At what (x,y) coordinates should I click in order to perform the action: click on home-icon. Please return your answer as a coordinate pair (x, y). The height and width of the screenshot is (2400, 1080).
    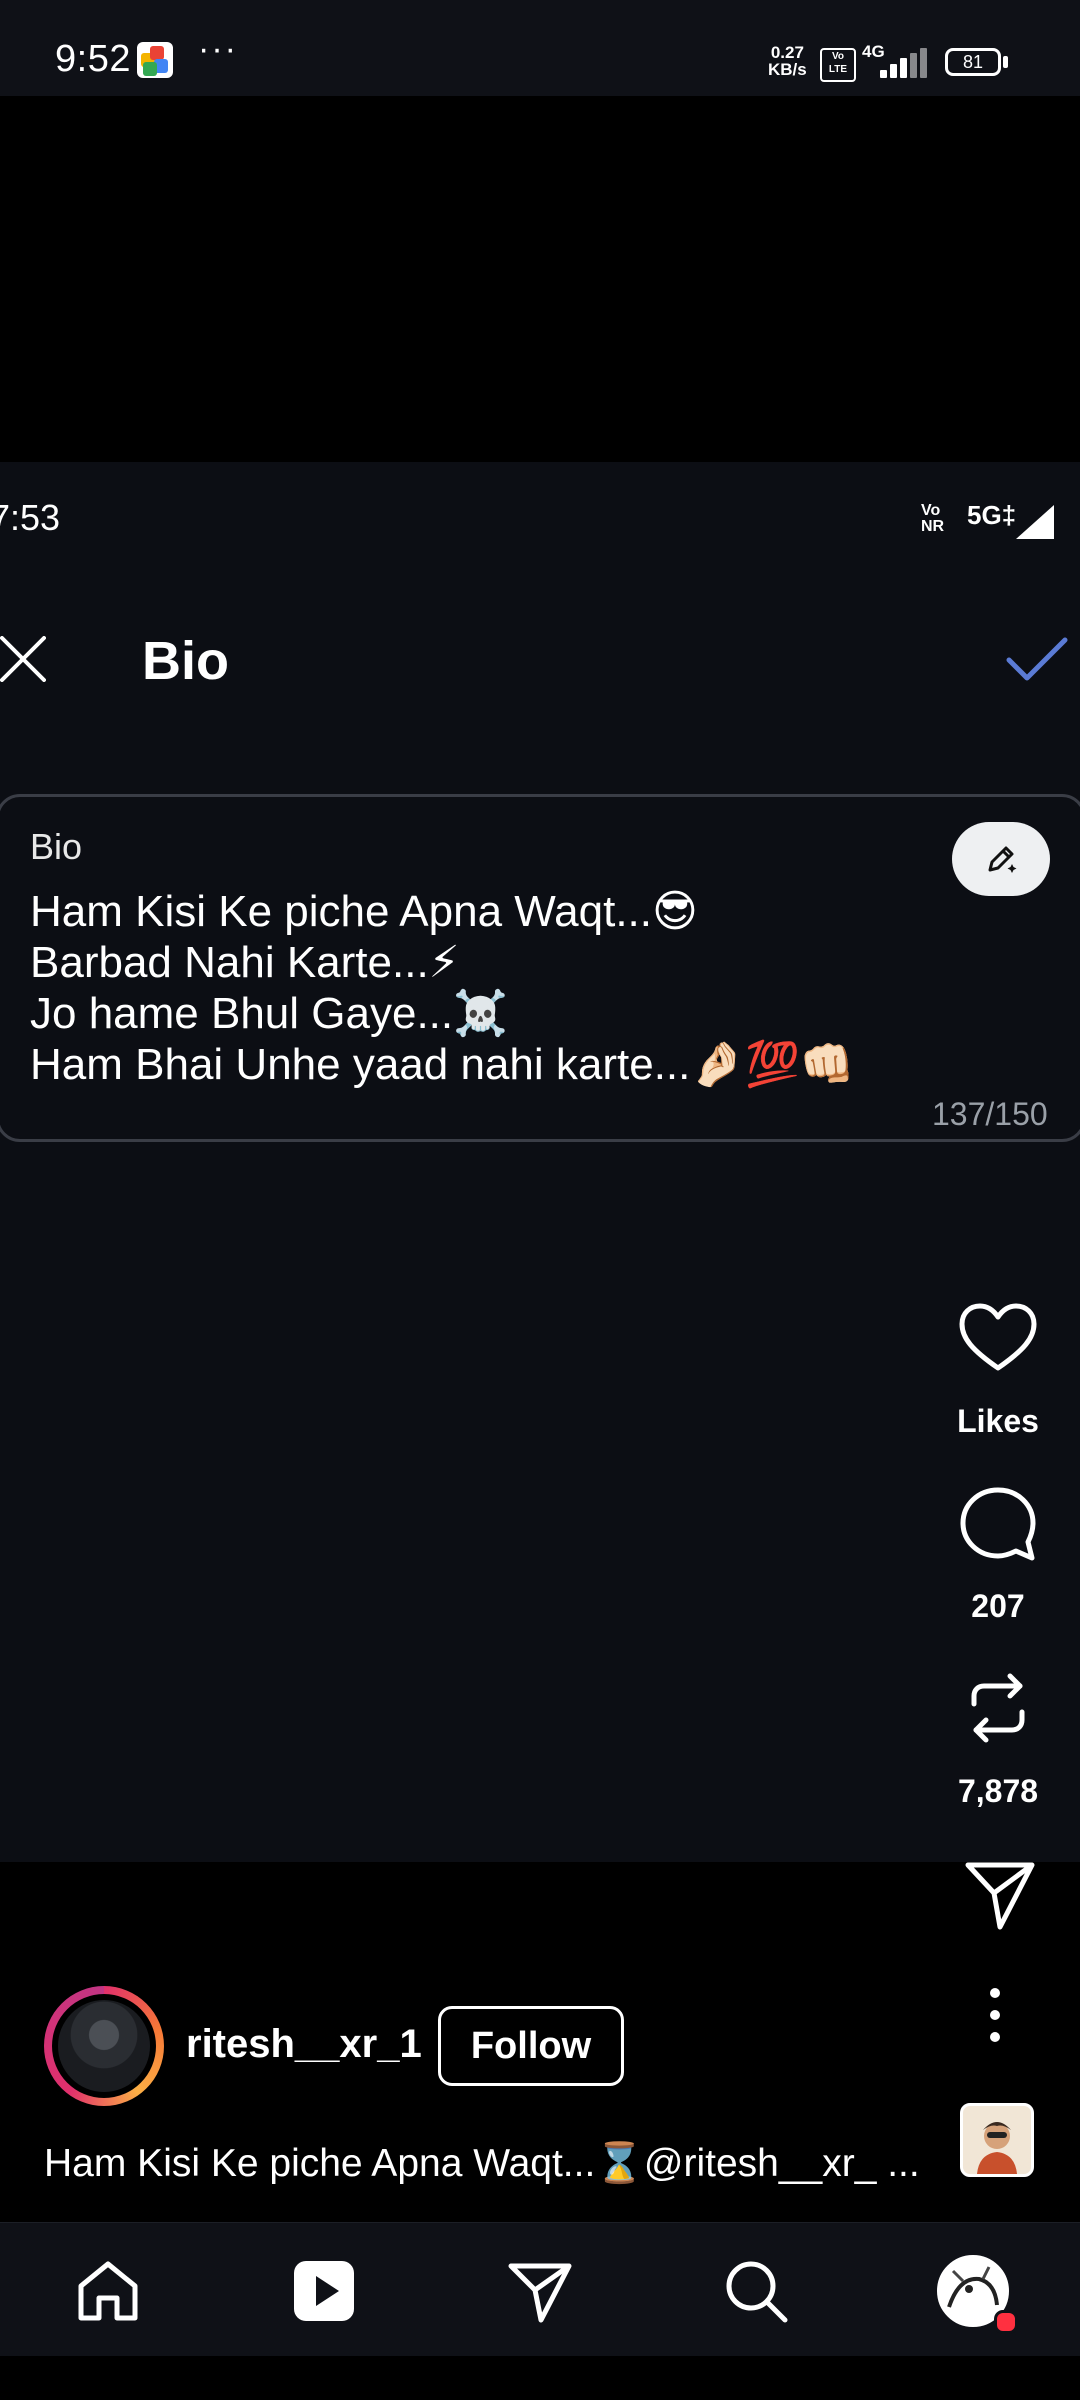
    Looking at the image, I should click on (108, 2291).